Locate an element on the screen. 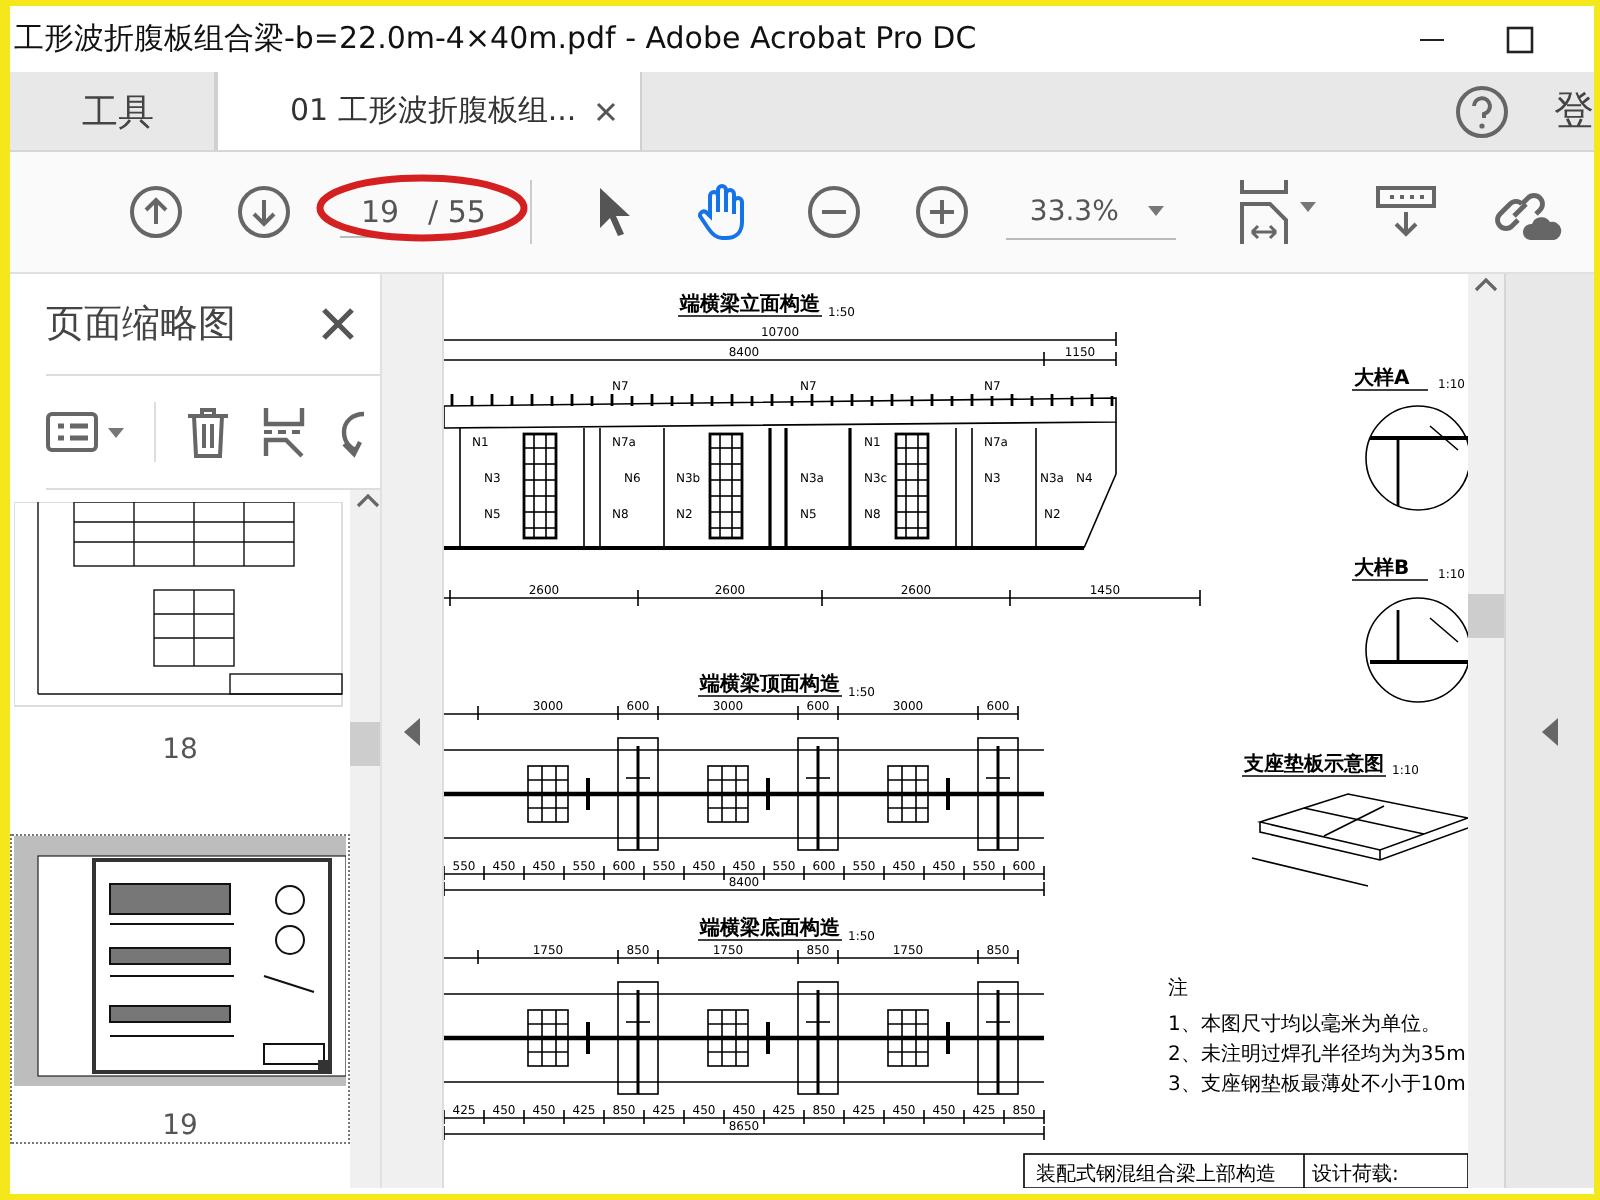  zoom-dropdown: 33.3% is located at coordinates (1090, 212).